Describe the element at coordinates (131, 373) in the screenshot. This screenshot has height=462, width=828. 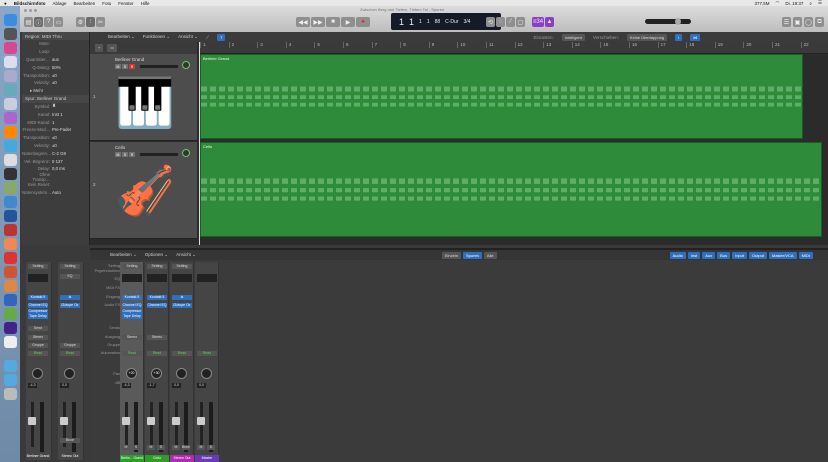
I see `pan-knob: +20` at that location.